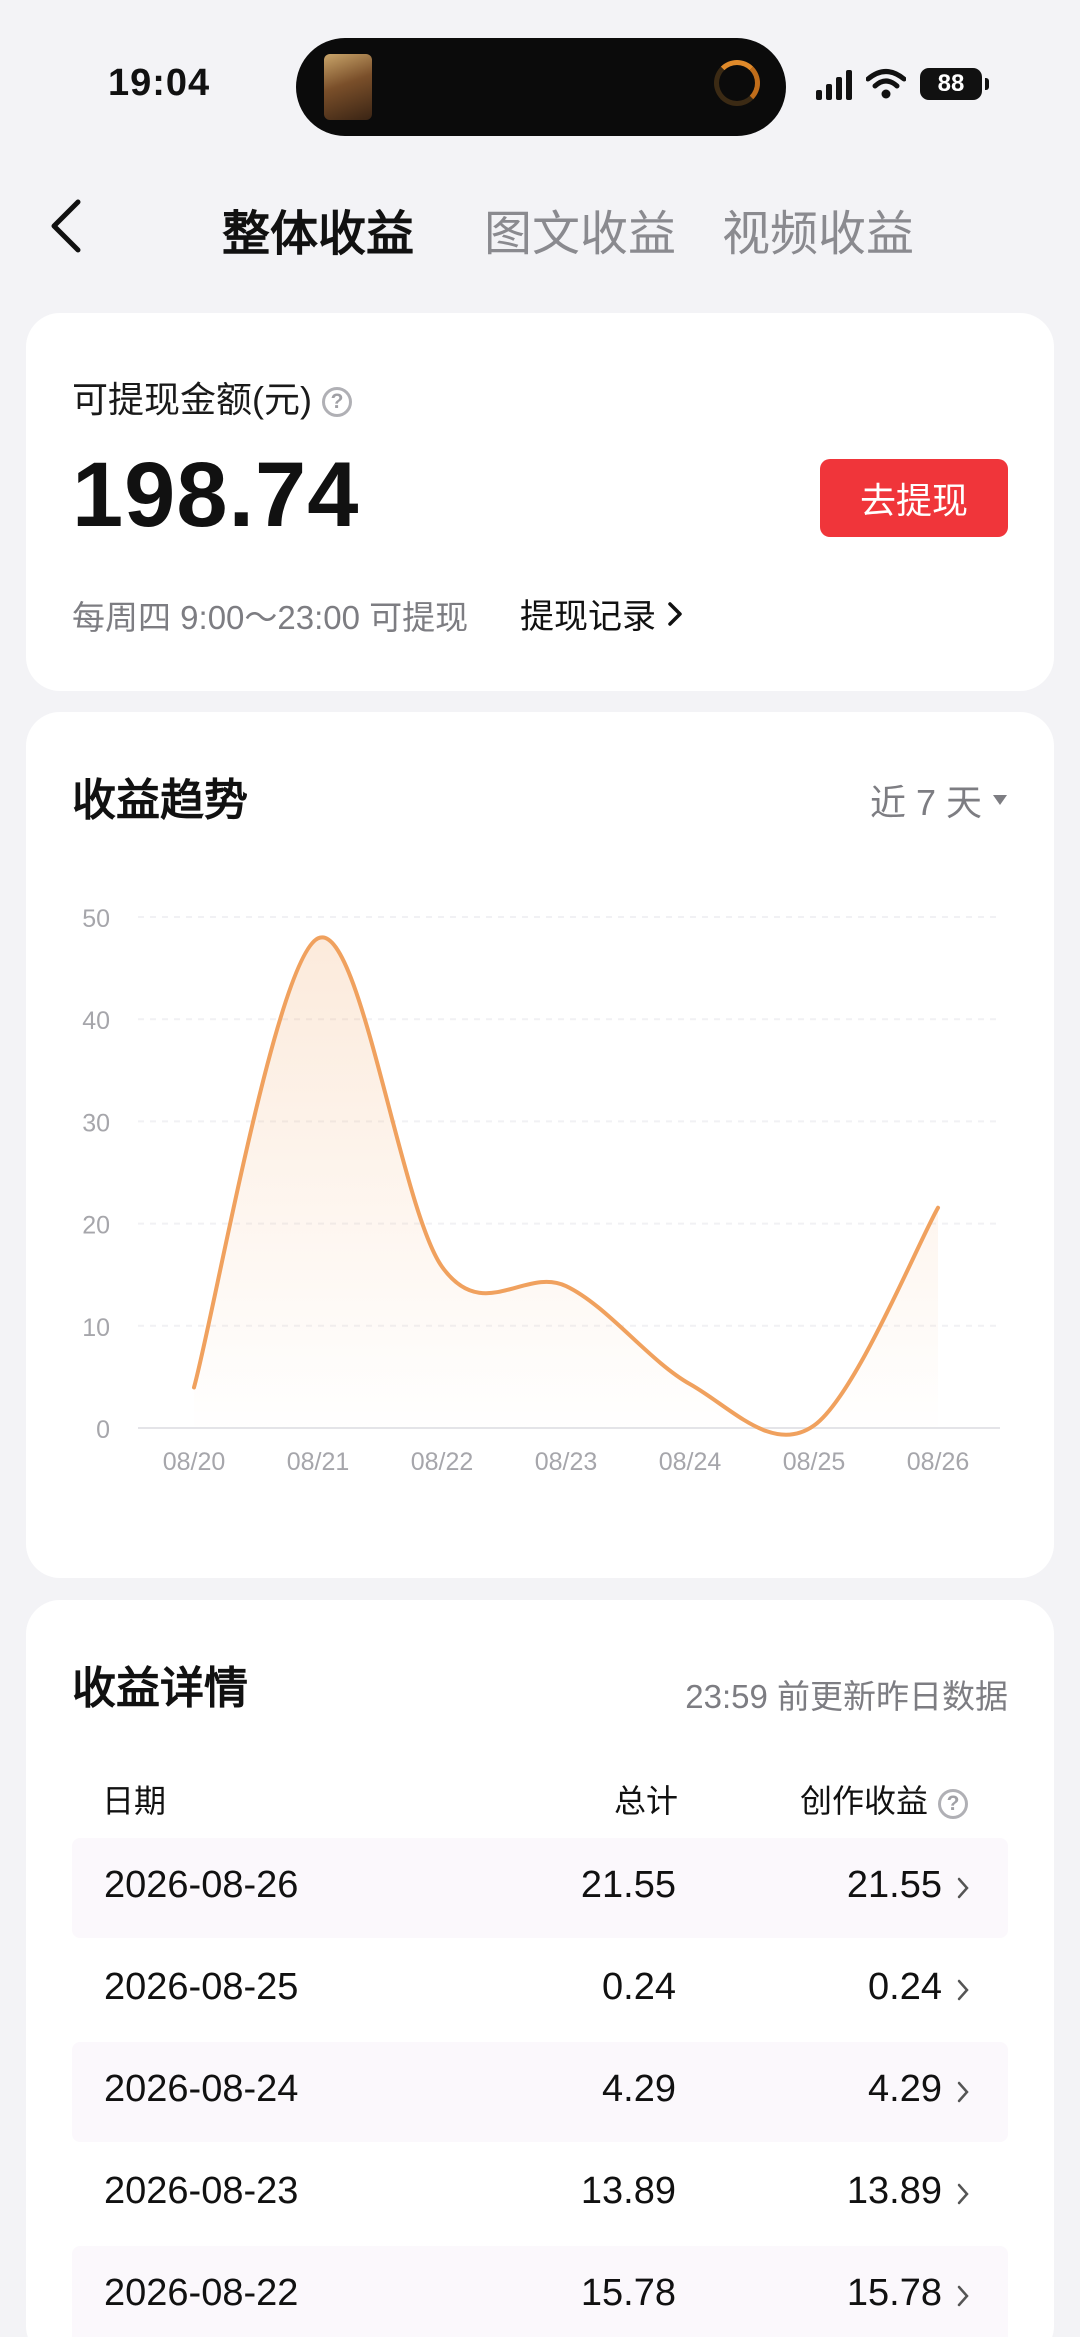 Image resolution: width=1080 pixels, height=2337 pixels. I want to click on y-tick-label: 40, so click(96, 1021).